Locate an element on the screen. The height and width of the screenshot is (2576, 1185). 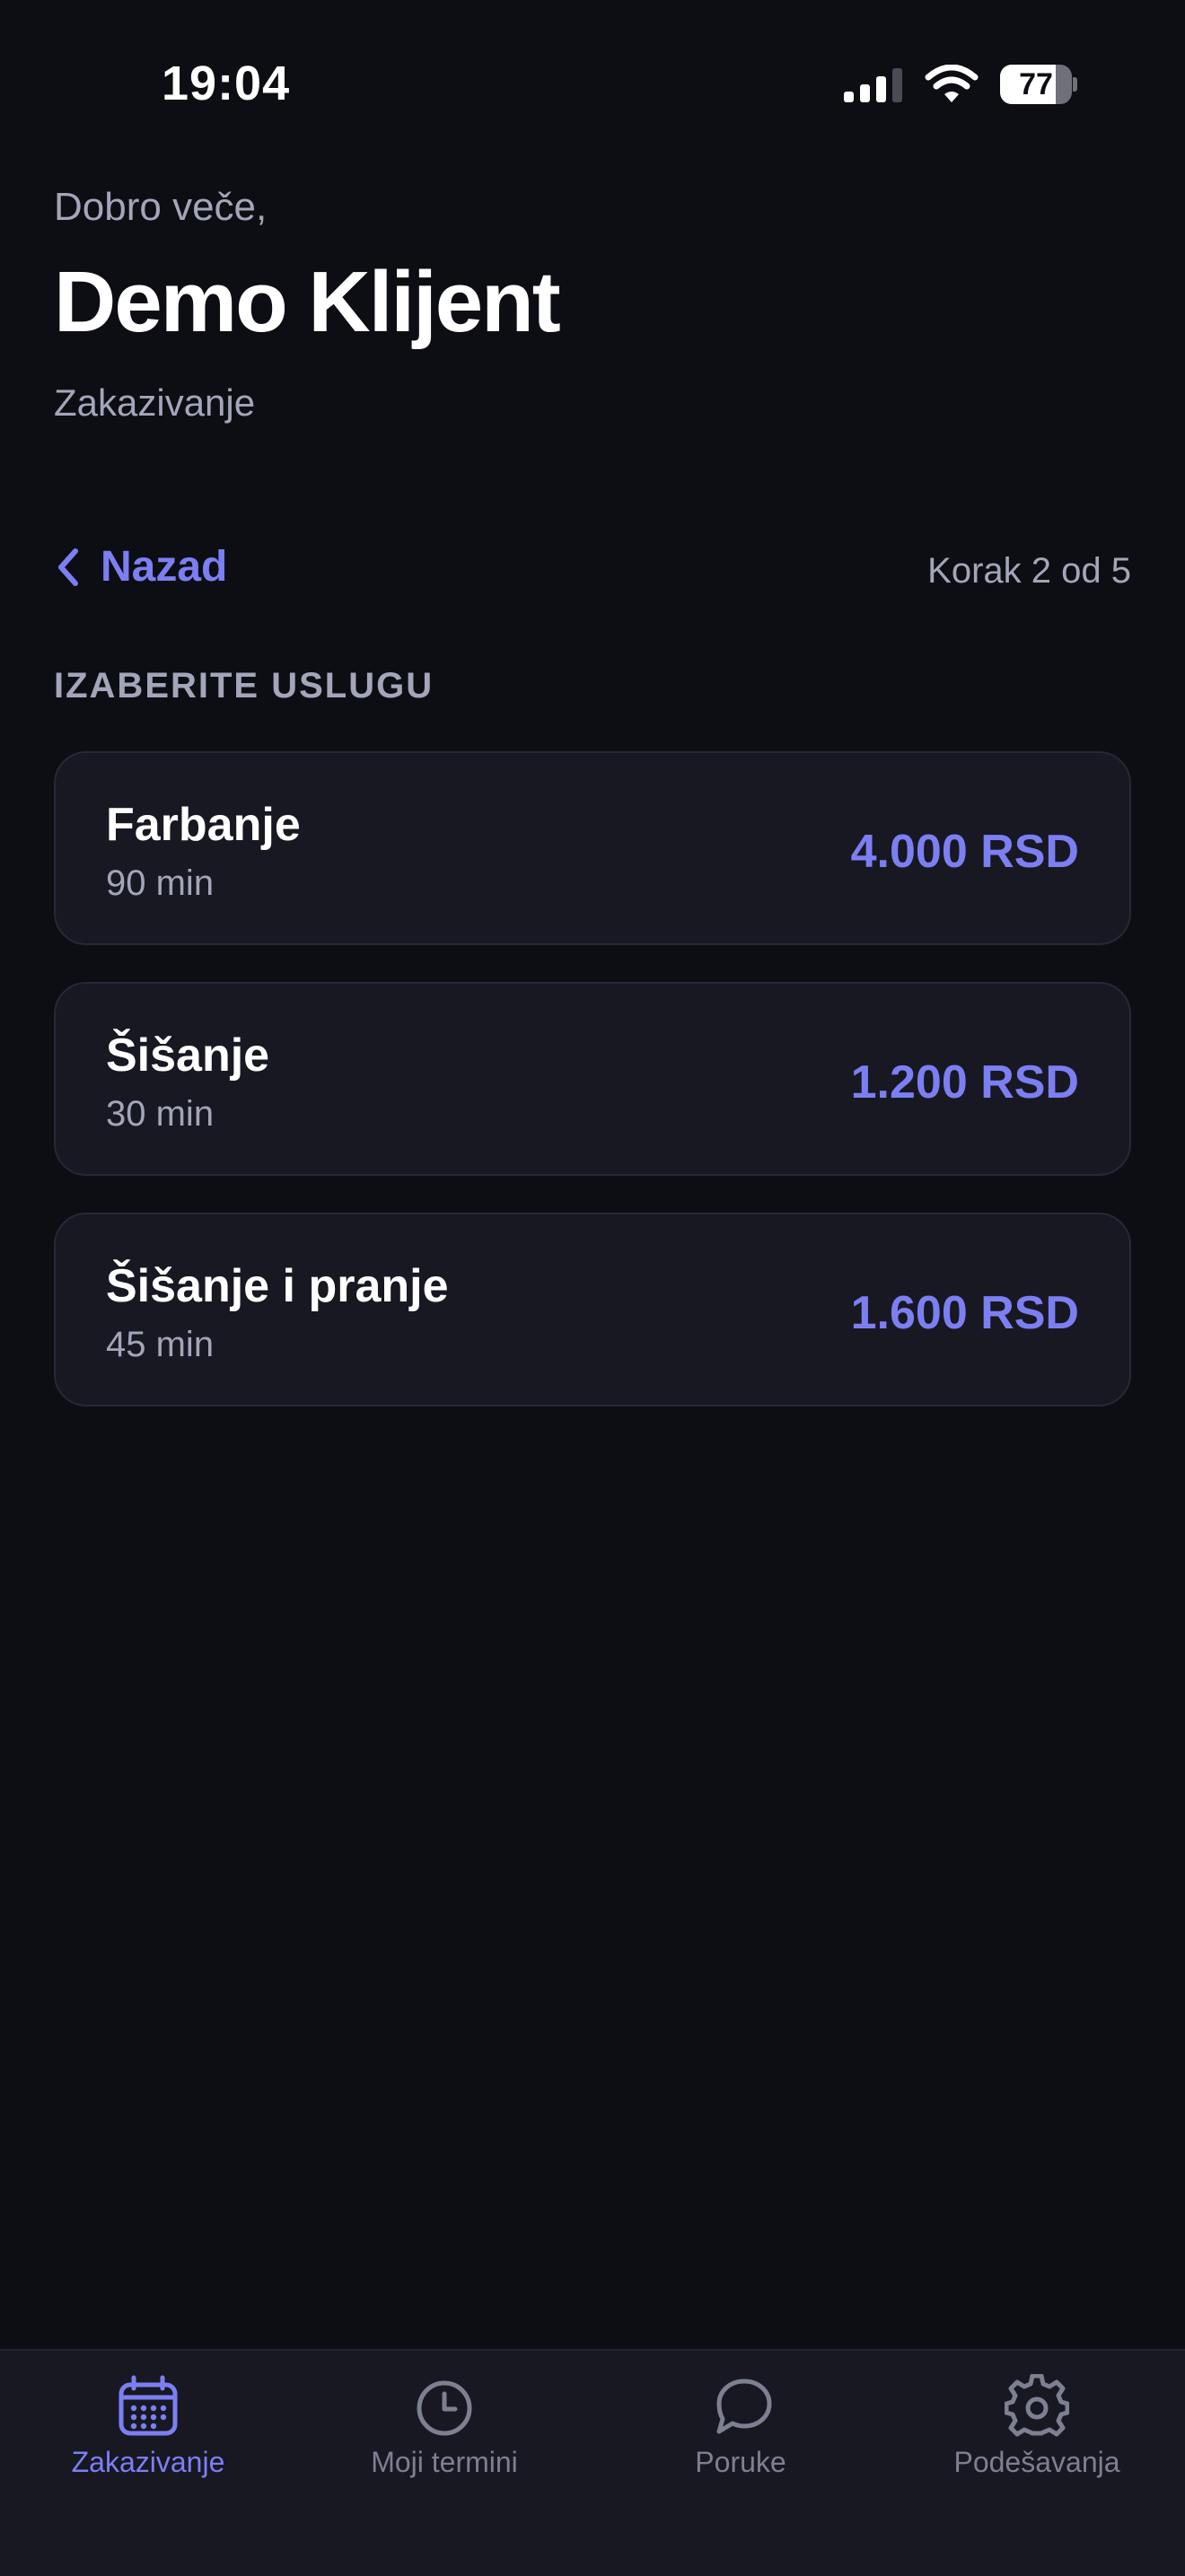
page-subtitle: Zakazivanje is located at coordinates (155, 402).